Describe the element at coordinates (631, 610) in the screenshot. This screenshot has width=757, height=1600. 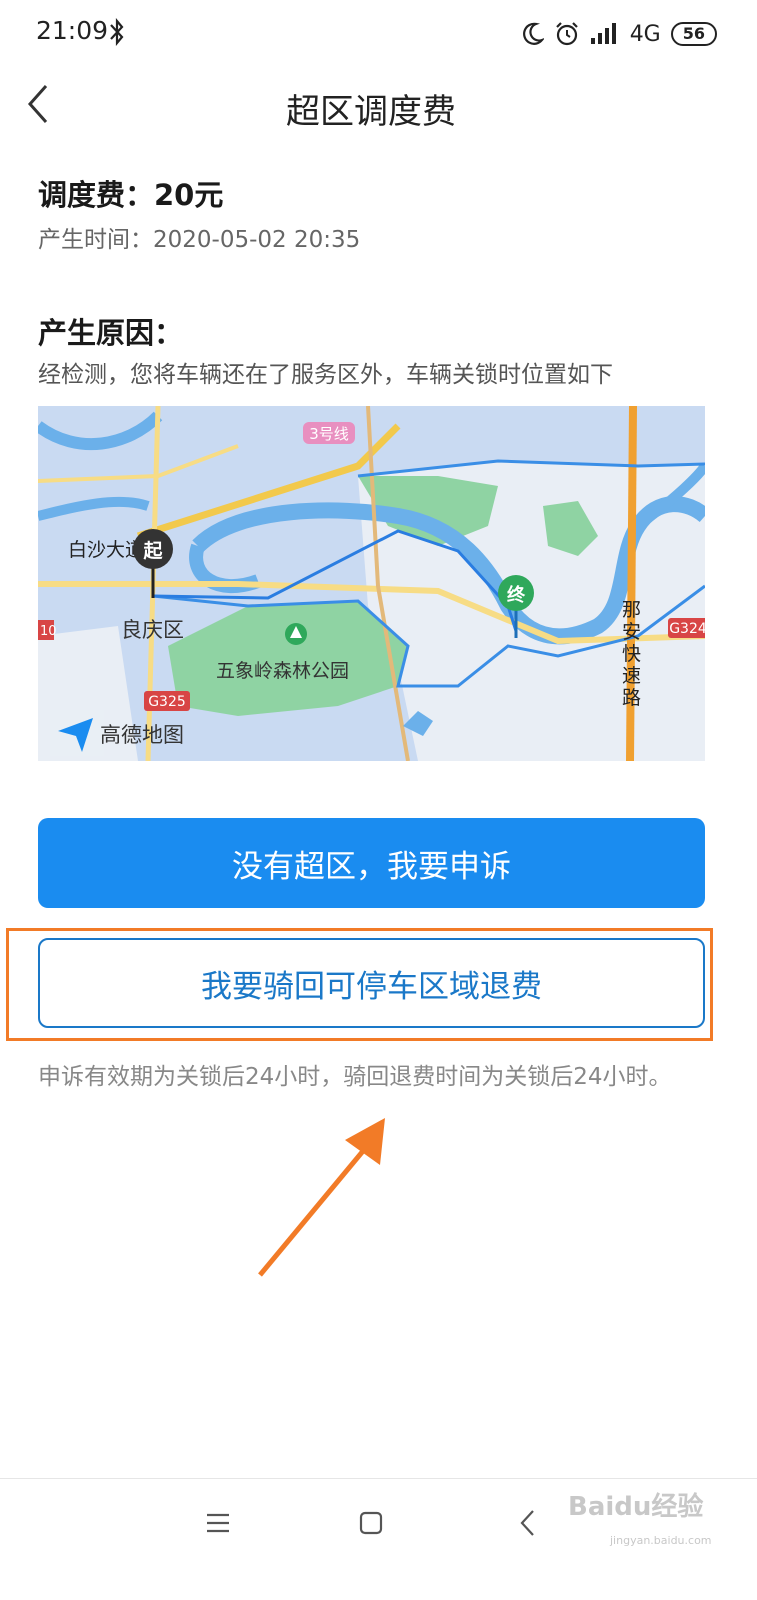
I see `map-label-naan-1: 那` at that location.